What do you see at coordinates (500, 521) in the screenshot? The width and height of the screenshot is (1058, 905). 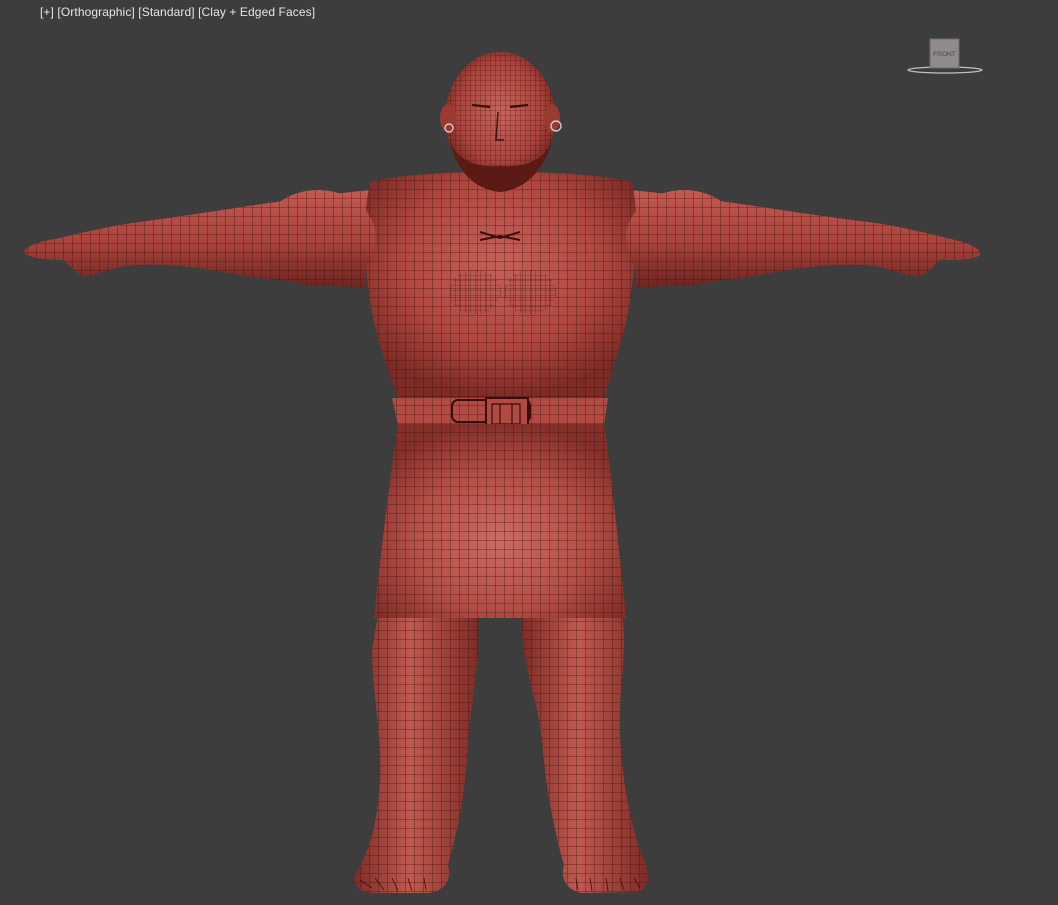 I see `tunic-skirt` at bounding box center [500, 521].